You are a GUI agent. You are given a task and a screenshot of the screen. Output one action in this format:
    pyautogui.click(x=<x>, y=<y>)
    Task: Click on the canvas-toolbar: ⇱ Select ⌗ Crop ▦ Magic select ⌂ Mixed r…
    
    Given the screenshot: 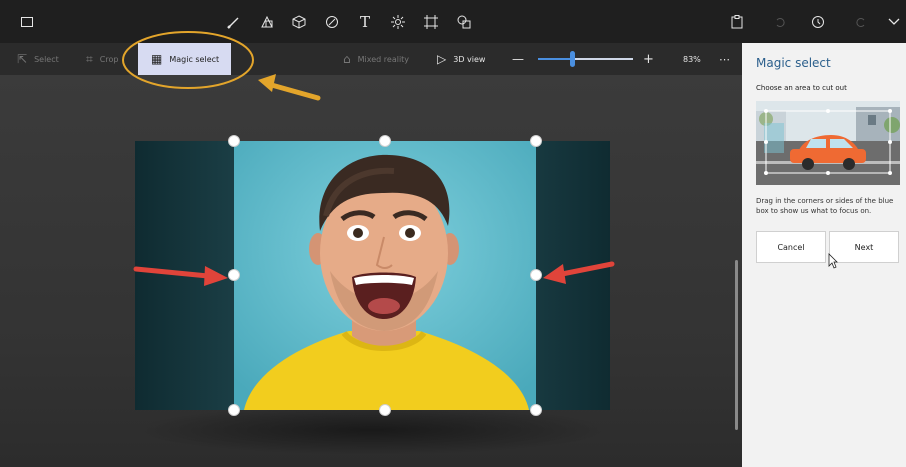 What is the action you would take?
    pyautogui.click(x=371, y=59)
    